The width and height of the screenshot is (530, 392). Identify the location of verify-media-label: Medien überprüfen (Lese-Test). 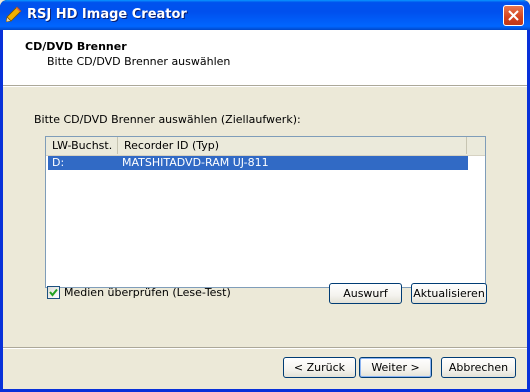
(147, 292).